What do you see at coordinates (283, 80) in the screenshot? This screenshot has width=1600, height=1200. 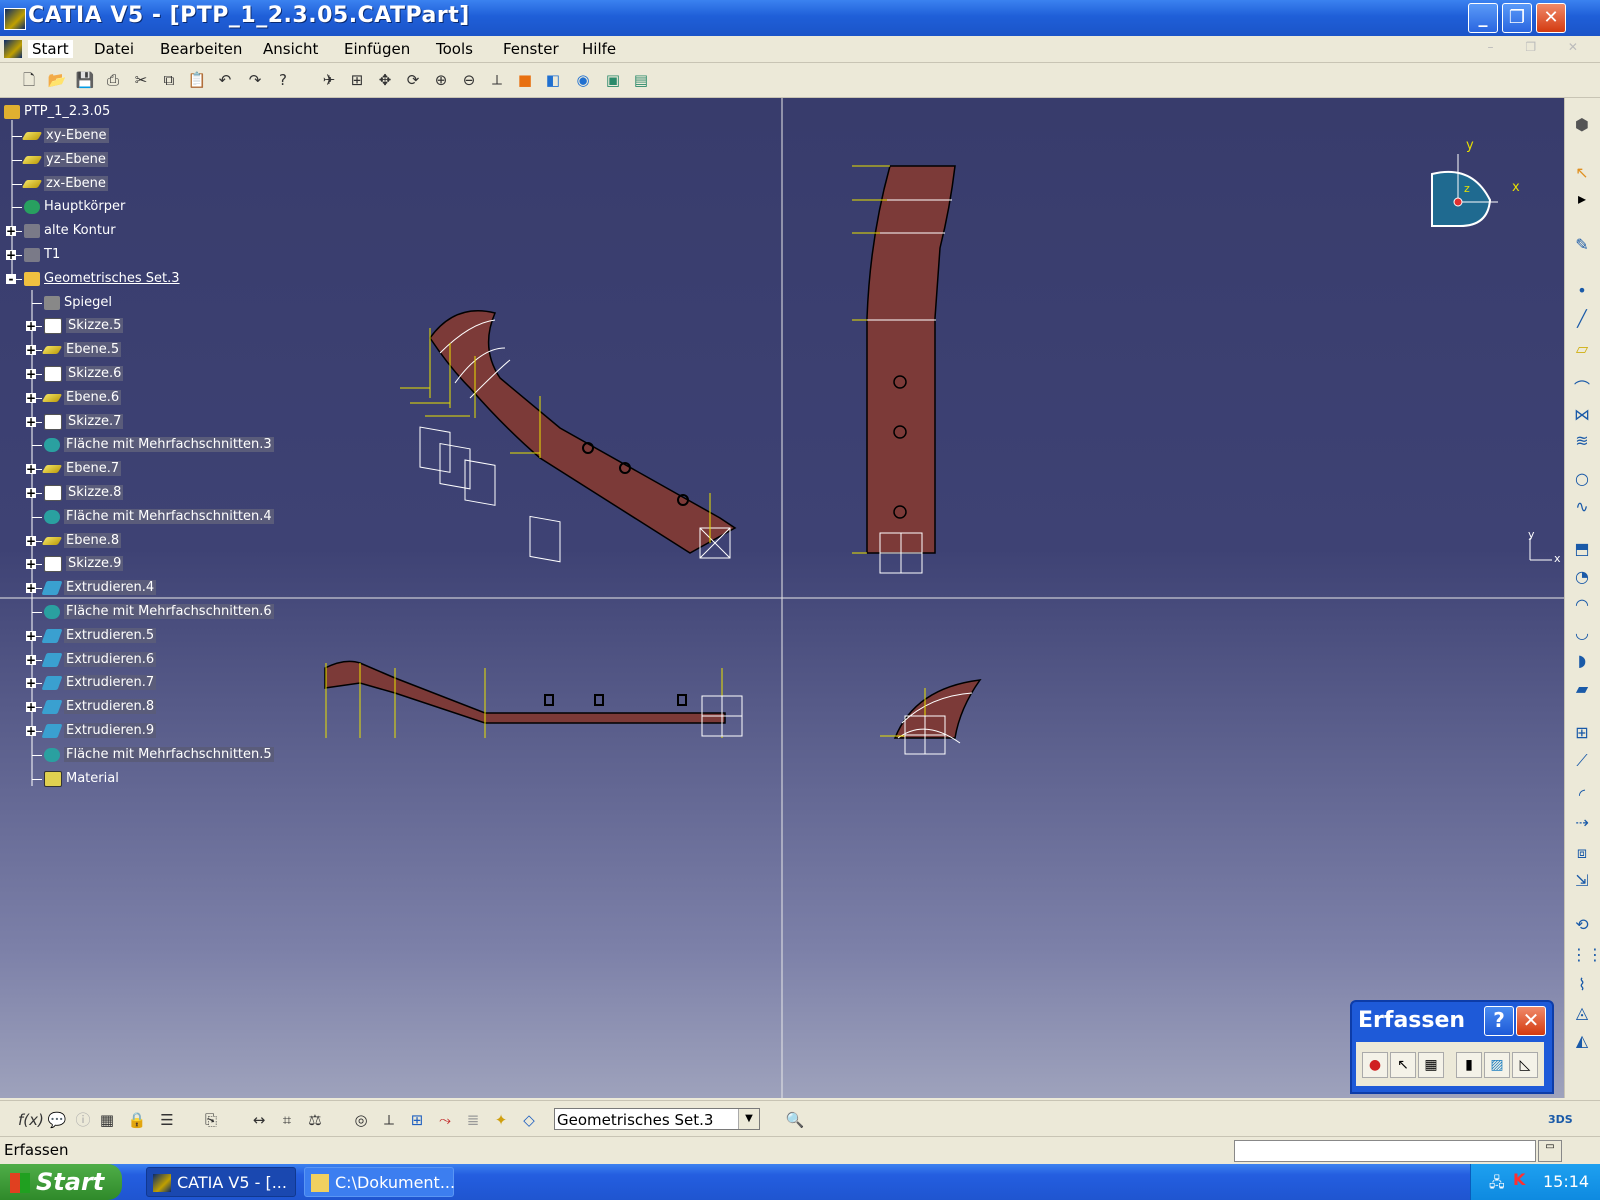 I see `whats-this-icon: ?` at bounding box center [283, 80].